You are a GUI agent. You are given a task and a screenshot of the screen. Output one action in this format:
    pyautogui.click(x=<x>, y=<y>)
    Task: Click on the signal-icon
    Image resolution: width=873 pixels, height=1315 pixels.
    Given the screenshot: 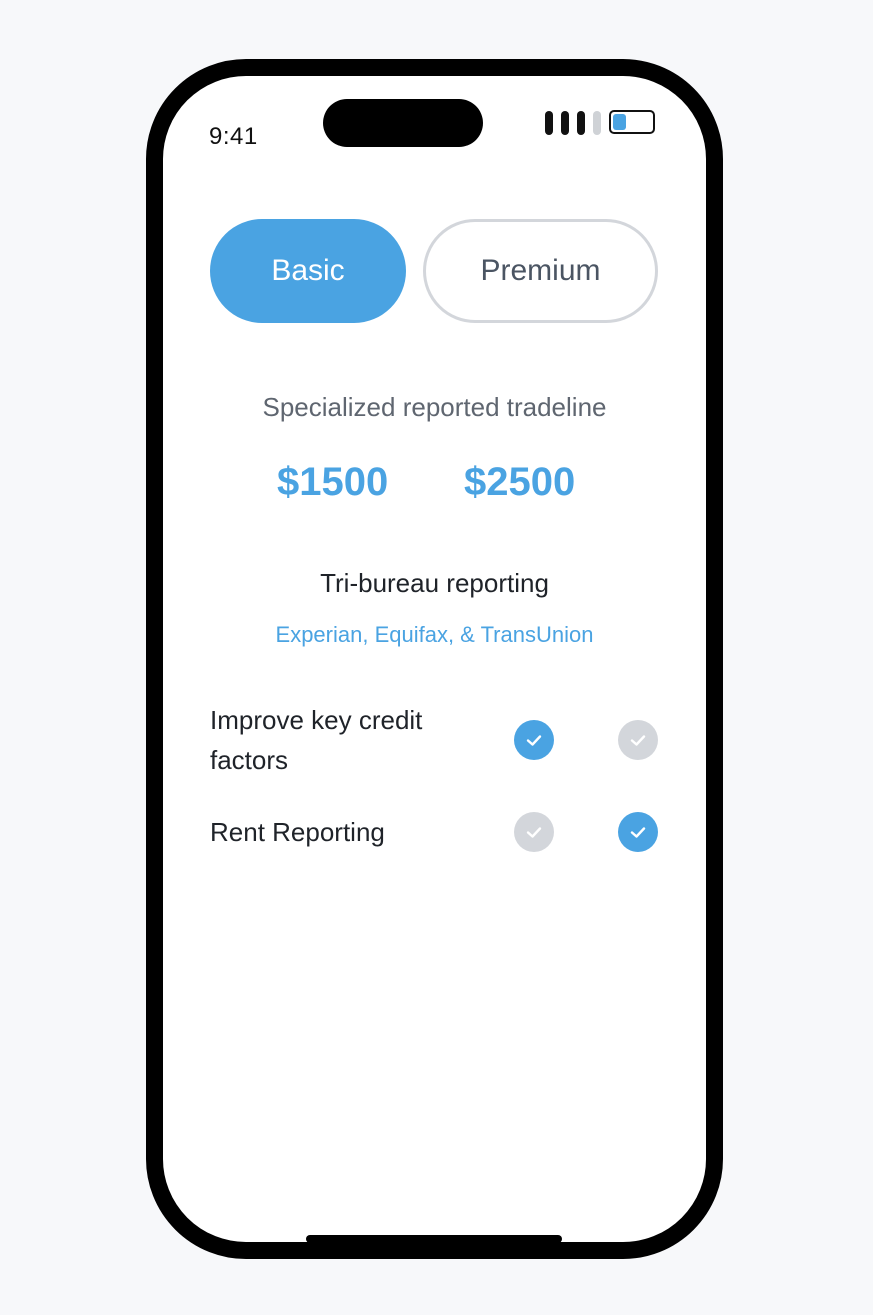 What is the action you would take?
    pyautogui.click(x=573, y=123)
    